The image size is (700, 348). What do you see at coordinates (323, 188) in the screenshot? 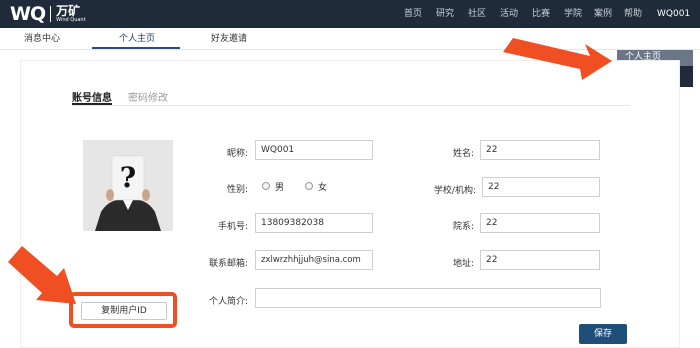
I see `gender-female-label: 女` at bounding box center [323, 188].